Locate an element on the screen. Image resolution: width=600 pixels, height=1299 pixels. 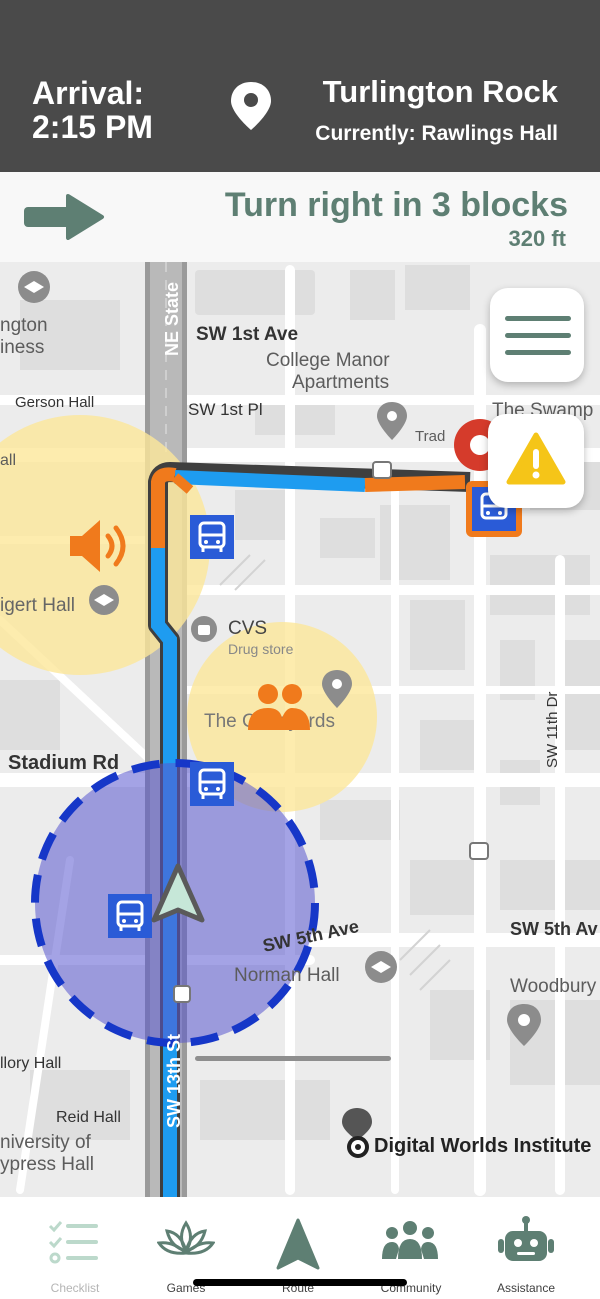
map-label: CVS is located at coordinates (248, 628).